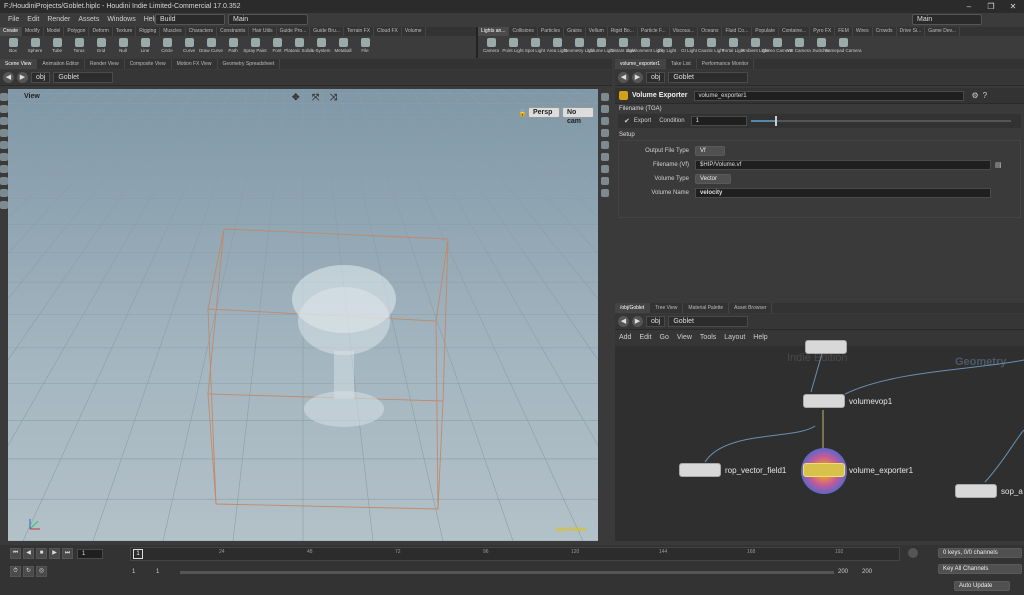 The image size is (1024, 595). Describe the element at coordinates (4, 133) in the screenshot. I see `scale-tool-icon` at that location.